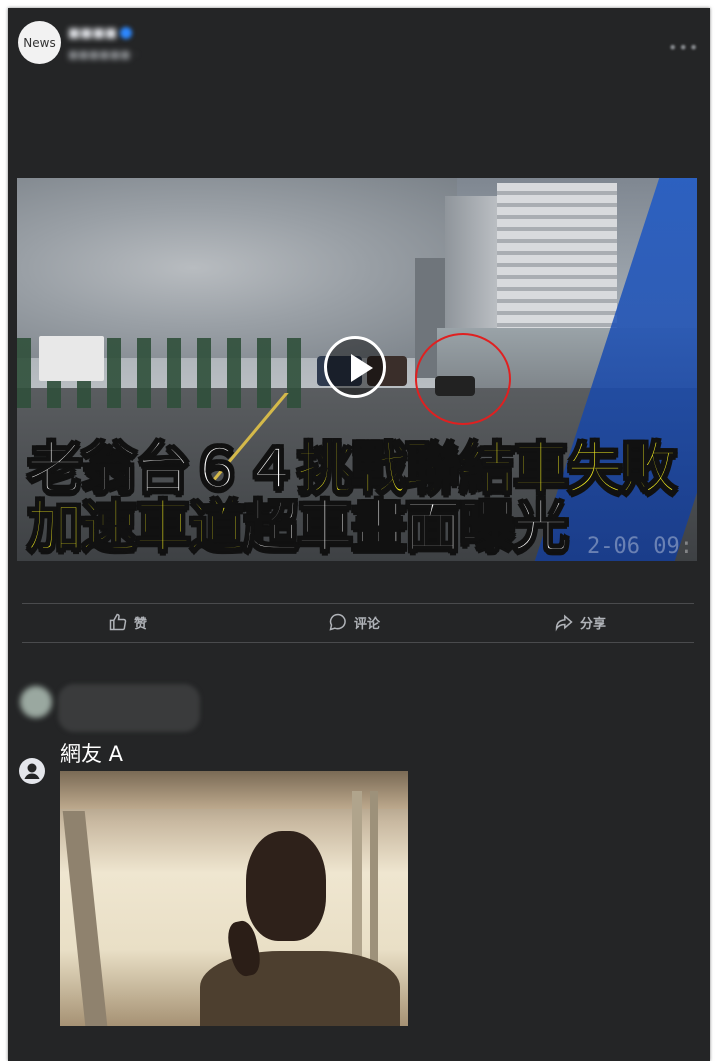 The height and width of the screenshot is (1061, 717). I want to click on user-avatar-icon, so click(32, 771).